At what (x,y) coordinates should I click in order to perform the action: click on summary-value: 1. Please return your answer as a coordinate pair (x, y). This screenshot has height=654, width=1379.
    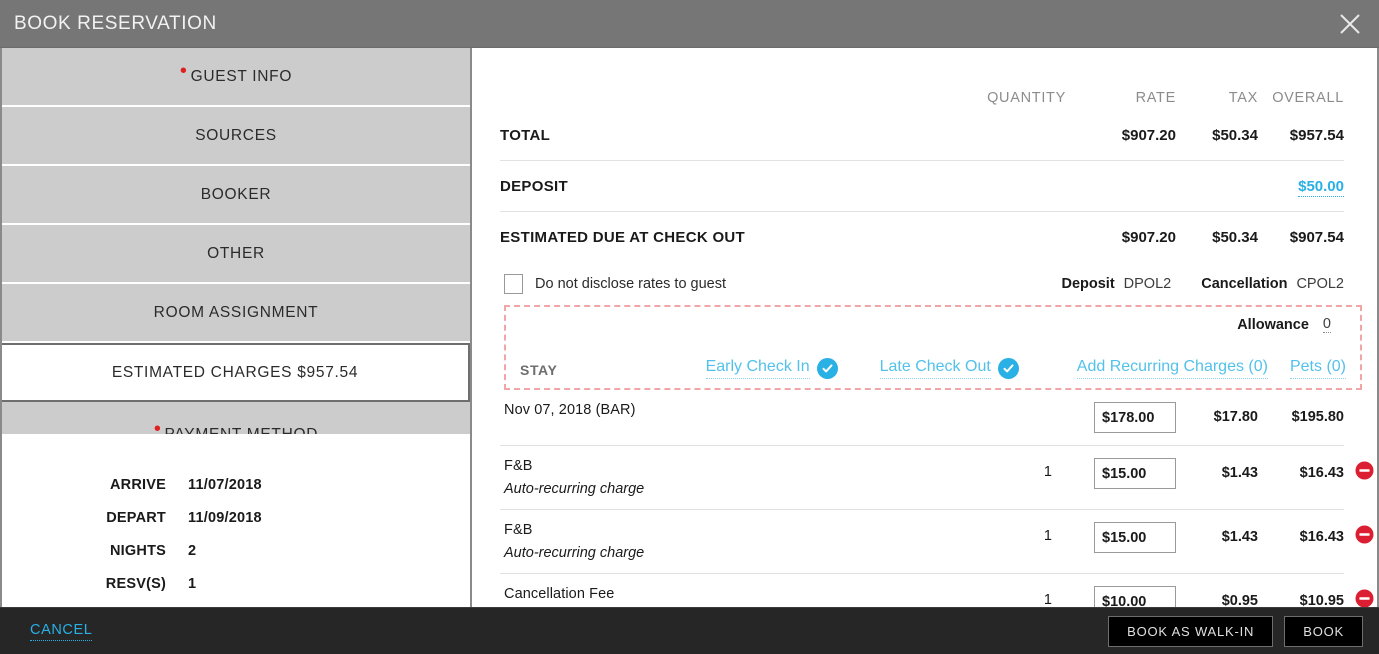
    Looking at the image, I should click on (192, 583).